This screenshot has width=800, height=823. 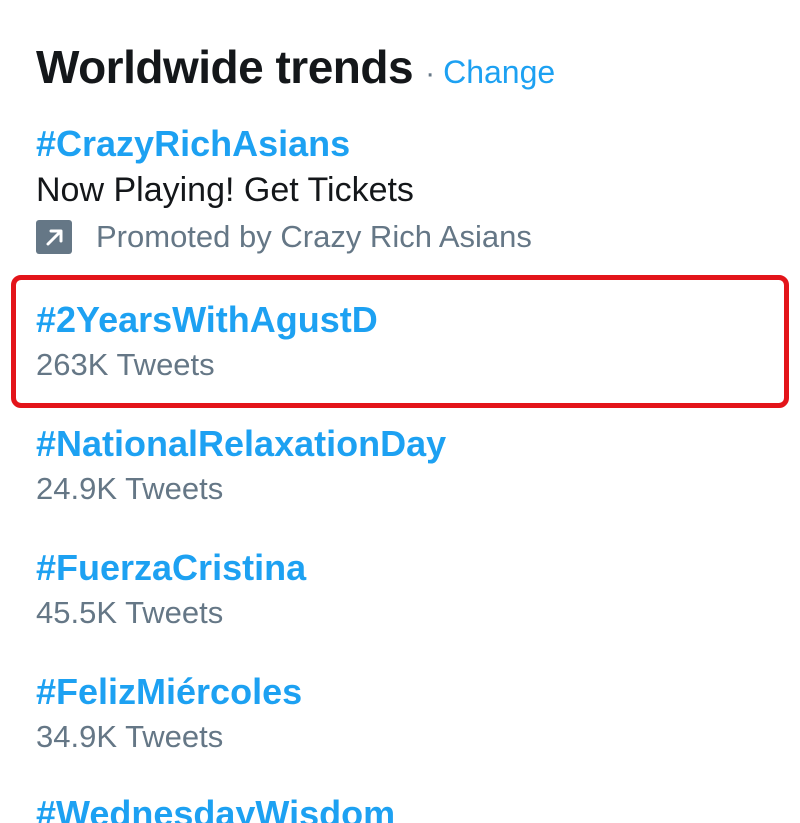 I want to click on trend-hashtag: #WednesdayWisdom, so click(x=406, y=807).